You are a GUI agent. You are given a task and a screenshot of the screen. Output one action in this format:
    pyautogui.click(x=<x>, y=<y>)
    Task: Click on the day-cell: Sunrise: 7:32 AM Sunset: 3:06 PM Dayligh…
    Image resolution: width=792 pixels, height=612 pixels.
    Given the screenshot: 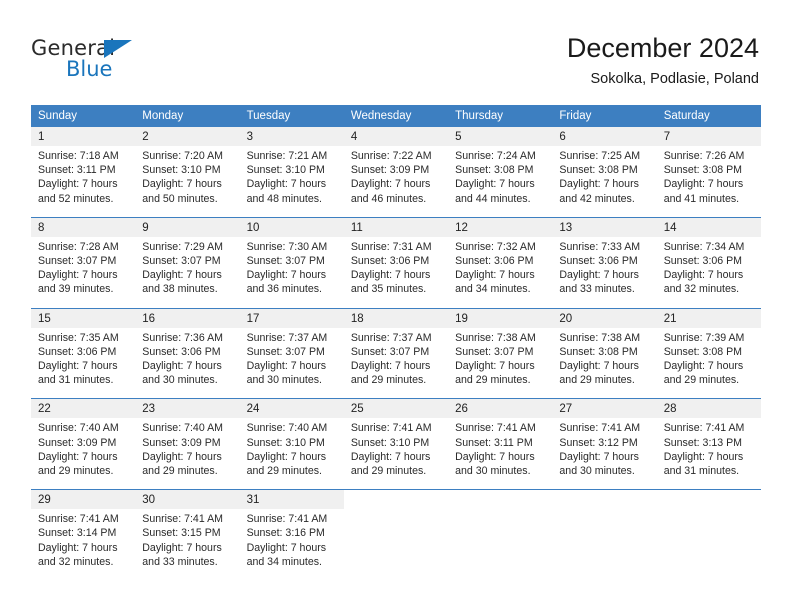 What is the action you would take?
    pyautogui.click(x=500, y=272)
    